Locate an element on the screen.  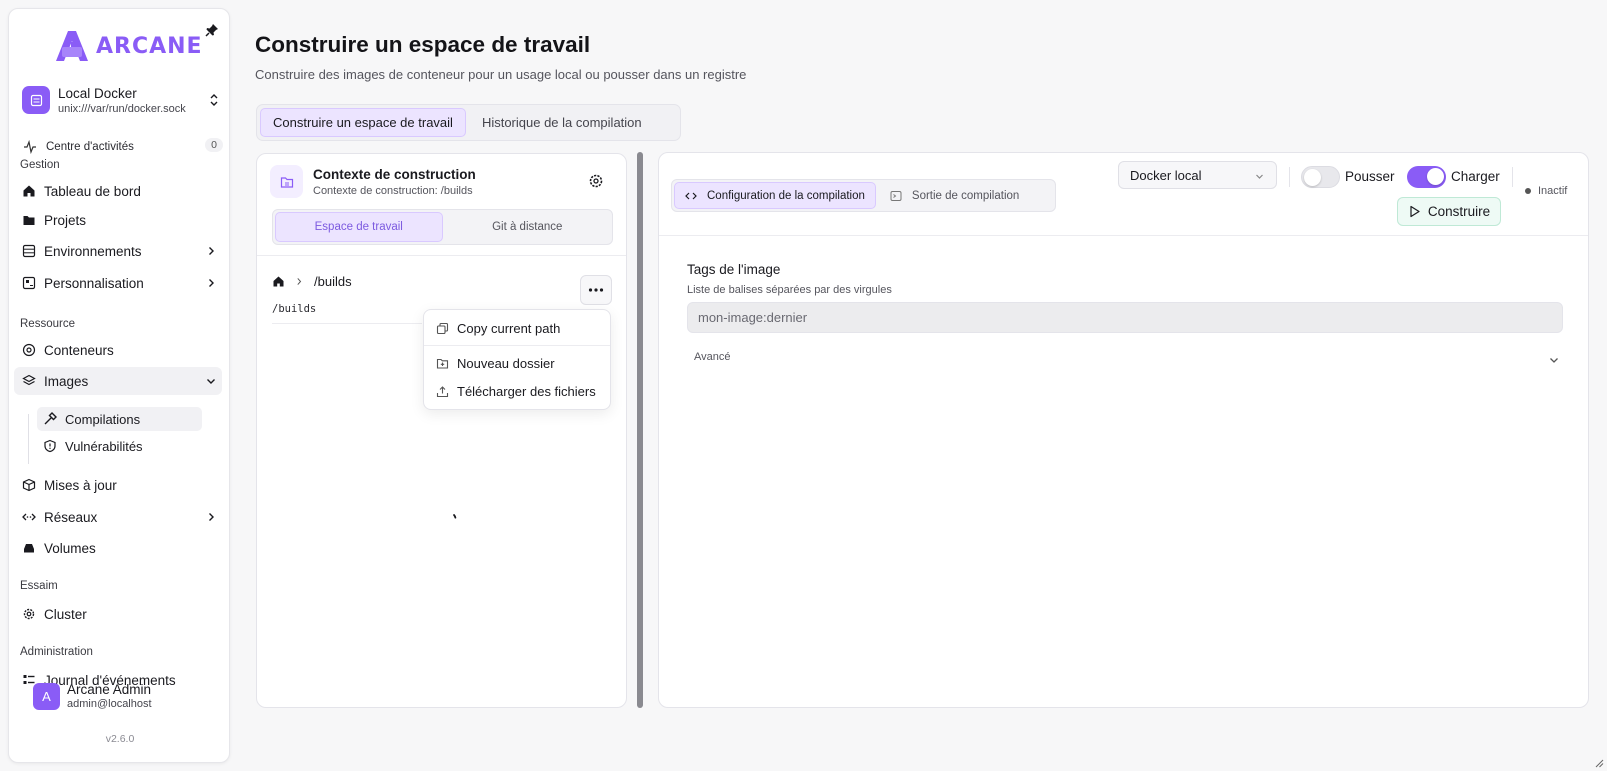
activity-center: Centre d'activités 0 is located at coordinates (123, 147).